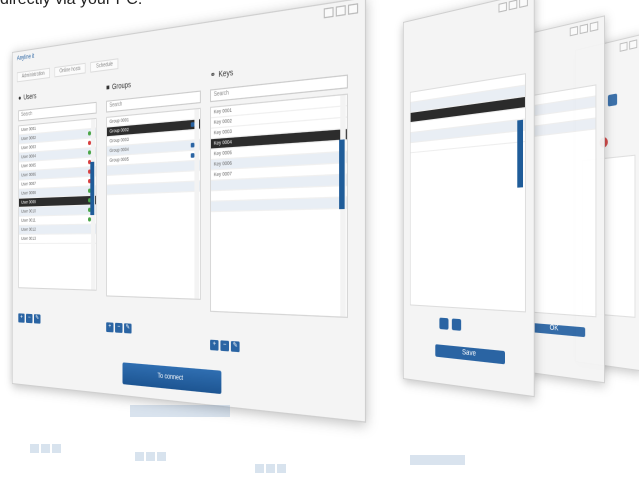 This screenshot has width=639, height=494. I want to click on group-icon: ■, so click(108, 87).